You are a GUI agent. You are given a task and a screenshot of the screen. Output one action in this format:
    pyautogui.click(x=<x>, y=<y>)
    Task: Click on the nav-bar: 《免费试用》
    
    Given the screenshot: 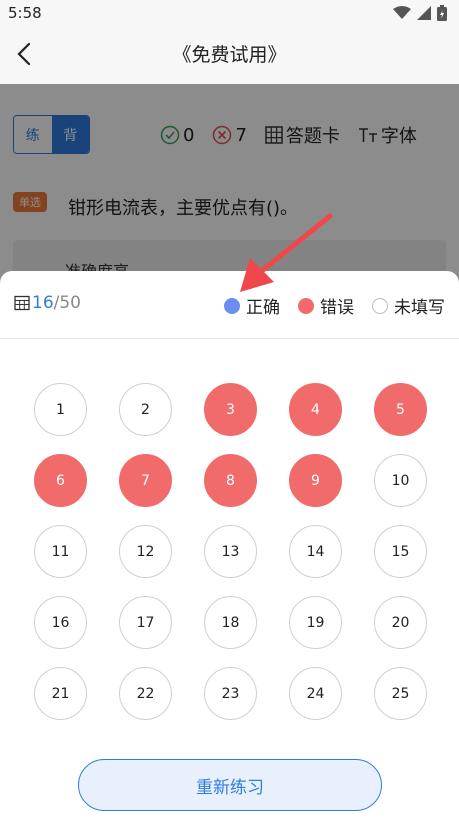 What is the action you would take?
    pyautogui.click(x=229, y=55)
    